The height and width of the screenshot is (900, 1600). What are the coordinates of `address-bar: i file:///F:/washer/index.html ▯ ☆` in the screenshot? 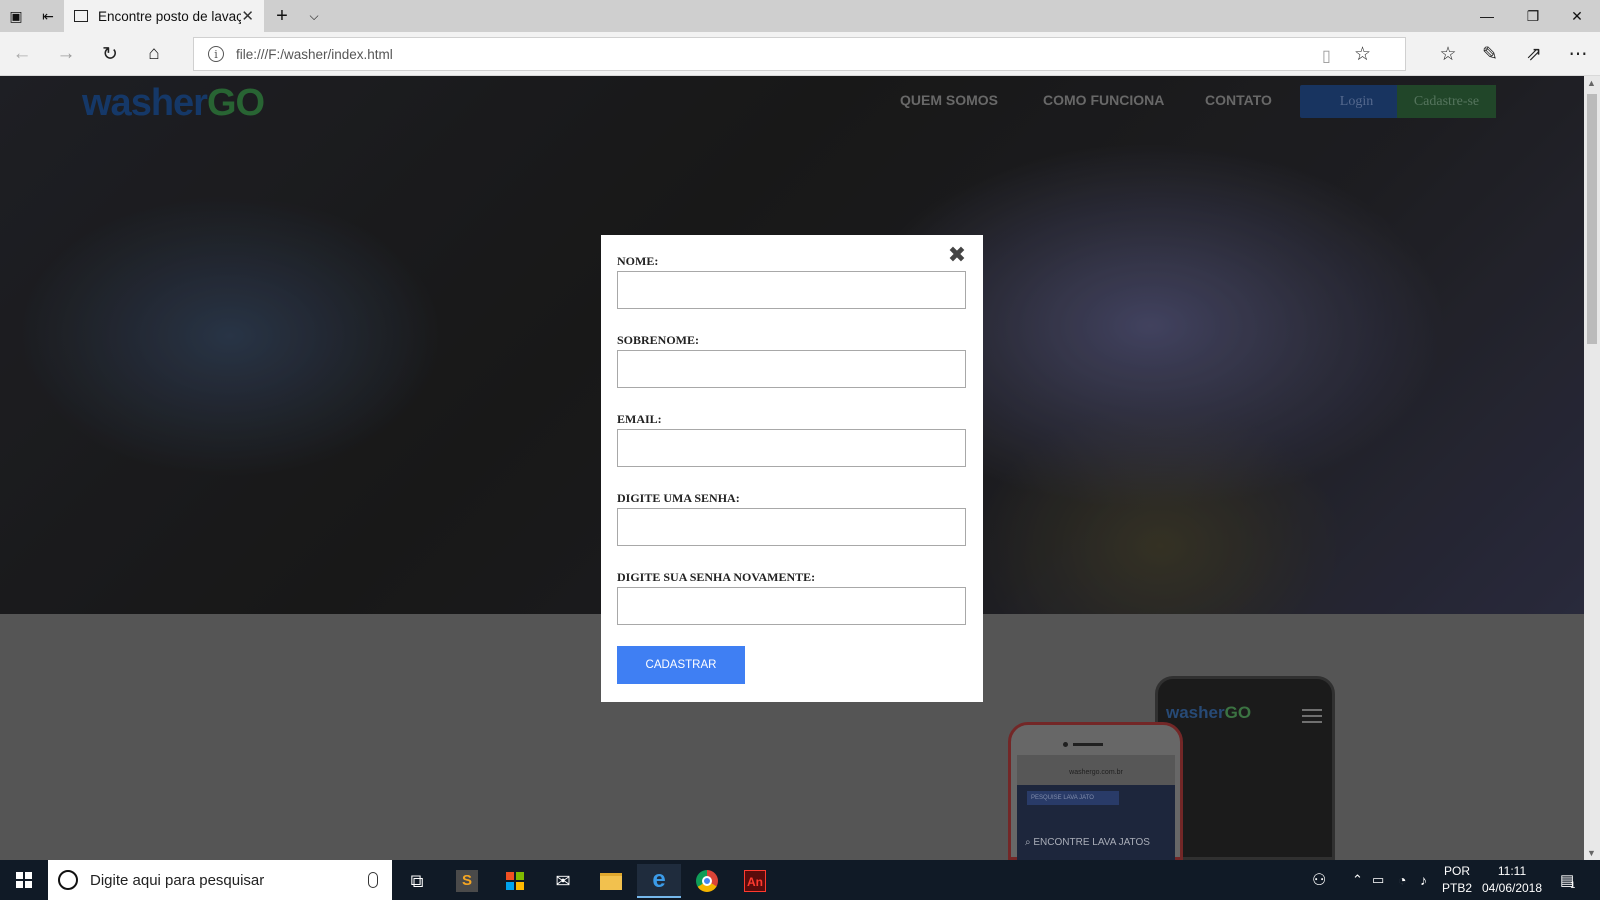 It's located at (799, 54).